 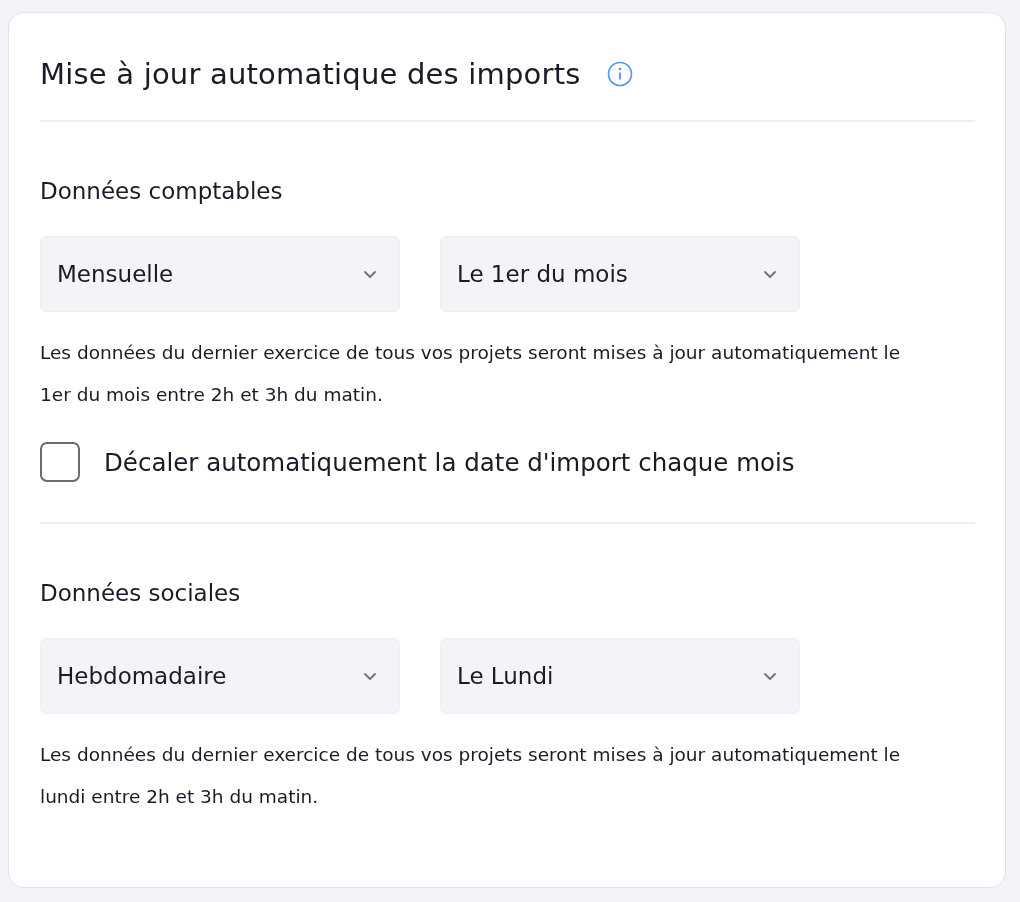 What do you see at coordinates (310, 74) in the screenshot?
I see `card-title: Mise à jour automatique des imports` at bounding box center [310, 74].